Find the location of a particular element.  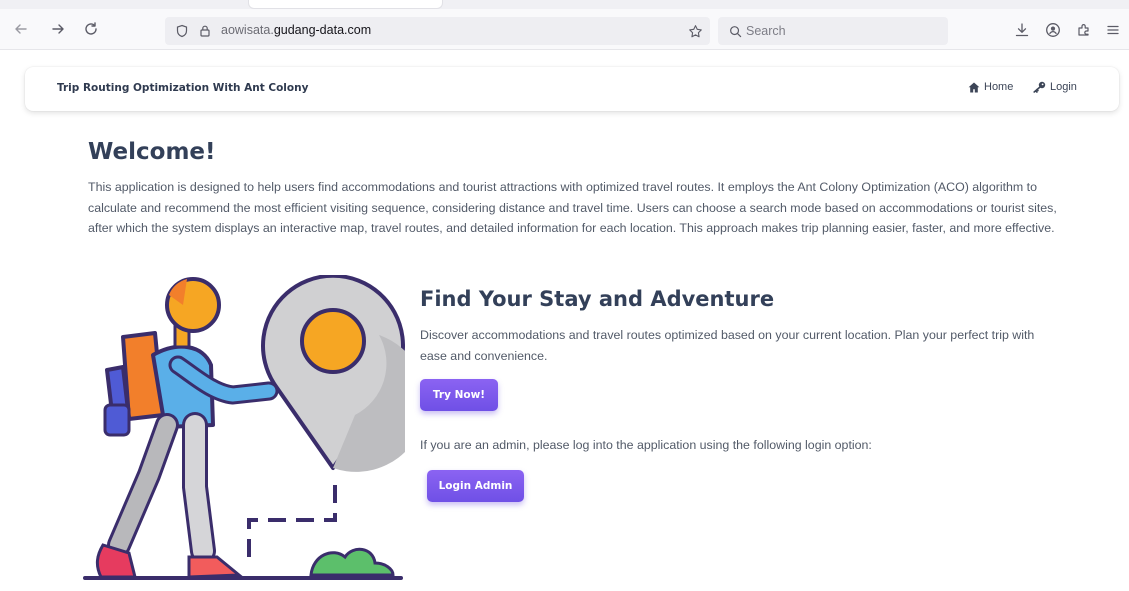

forward-icon is located at coordinates (58, 29).